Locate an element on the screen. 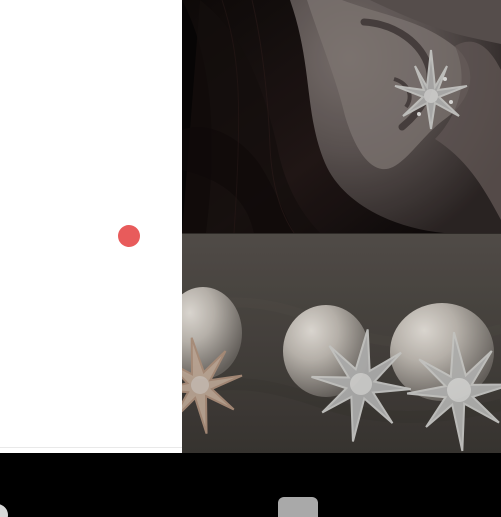 Image resolution: width=501 pixels, height=517 pixels. home-nav-icon is located at coordinates (298, 507).